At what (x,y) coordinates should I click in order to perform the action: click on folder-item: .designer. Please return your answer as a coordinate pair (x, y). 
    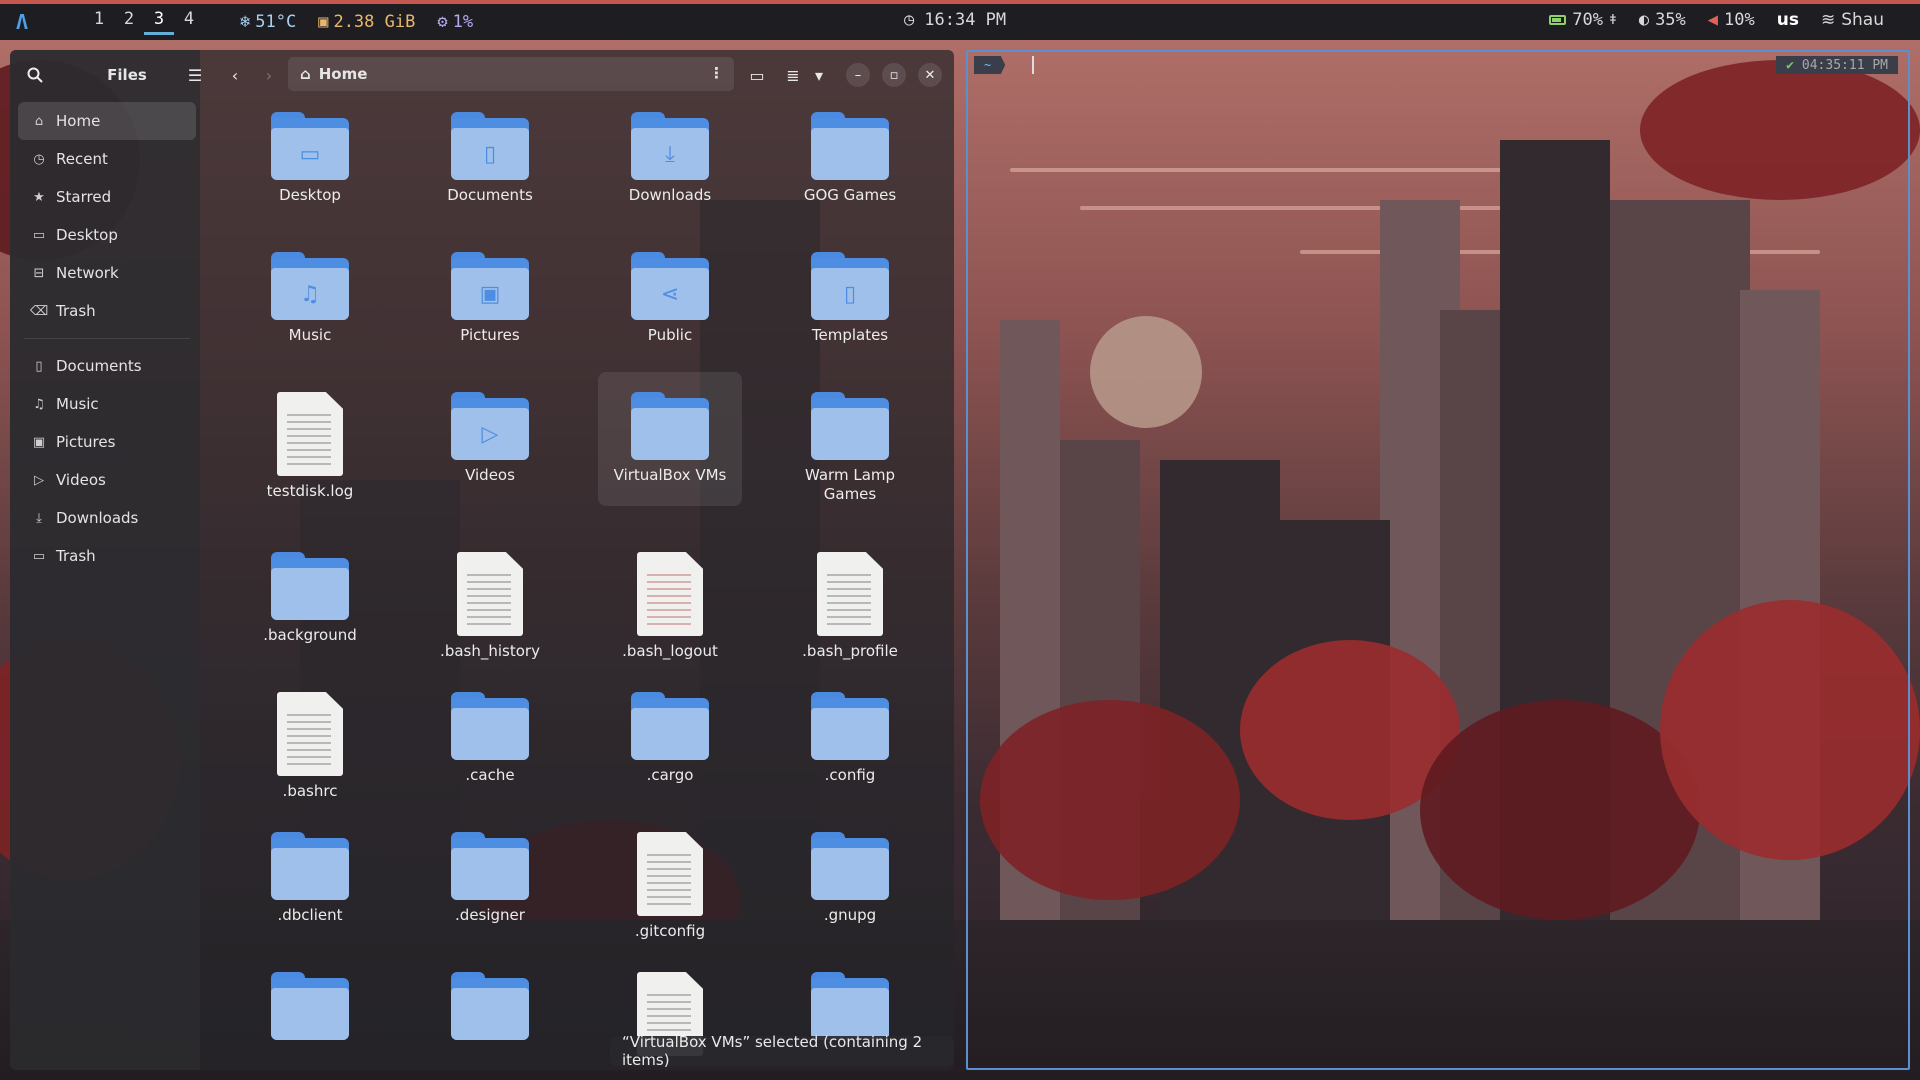
    Looking at the image, I should click on (490, 878).